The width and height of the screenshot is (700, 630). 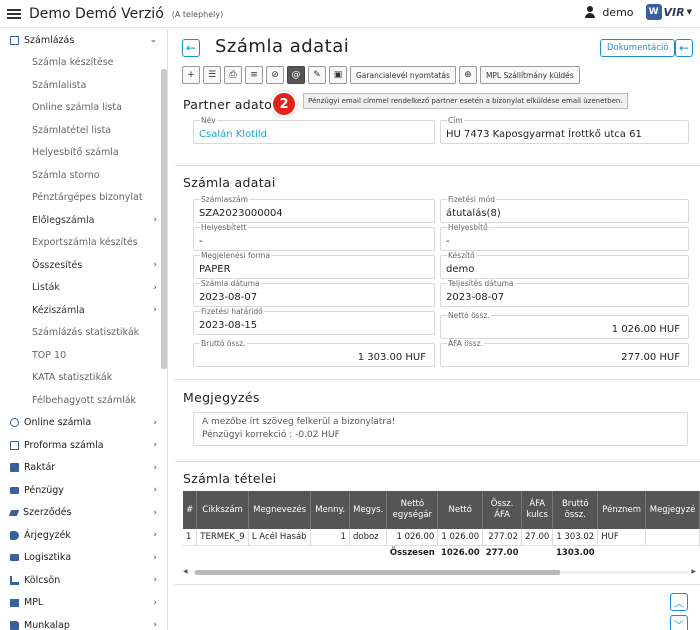 What do you see at coordinates (83, 108) in the screenshot?
I see `sidebar-item-online-számla-lista: Online számla lista` at bounding box center [83, 108].